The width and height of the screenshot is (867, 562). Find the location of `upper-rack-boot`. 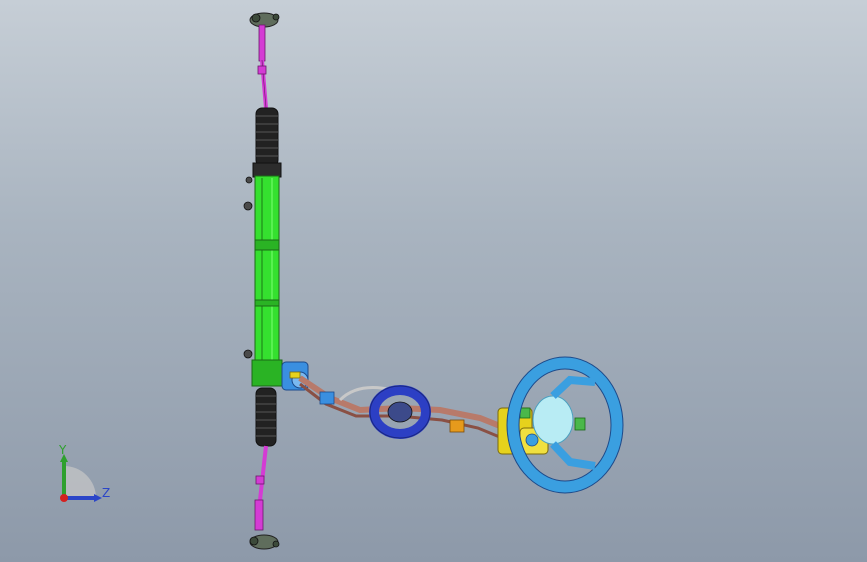

upper-rack-boot is located at coordinates (267, 137).